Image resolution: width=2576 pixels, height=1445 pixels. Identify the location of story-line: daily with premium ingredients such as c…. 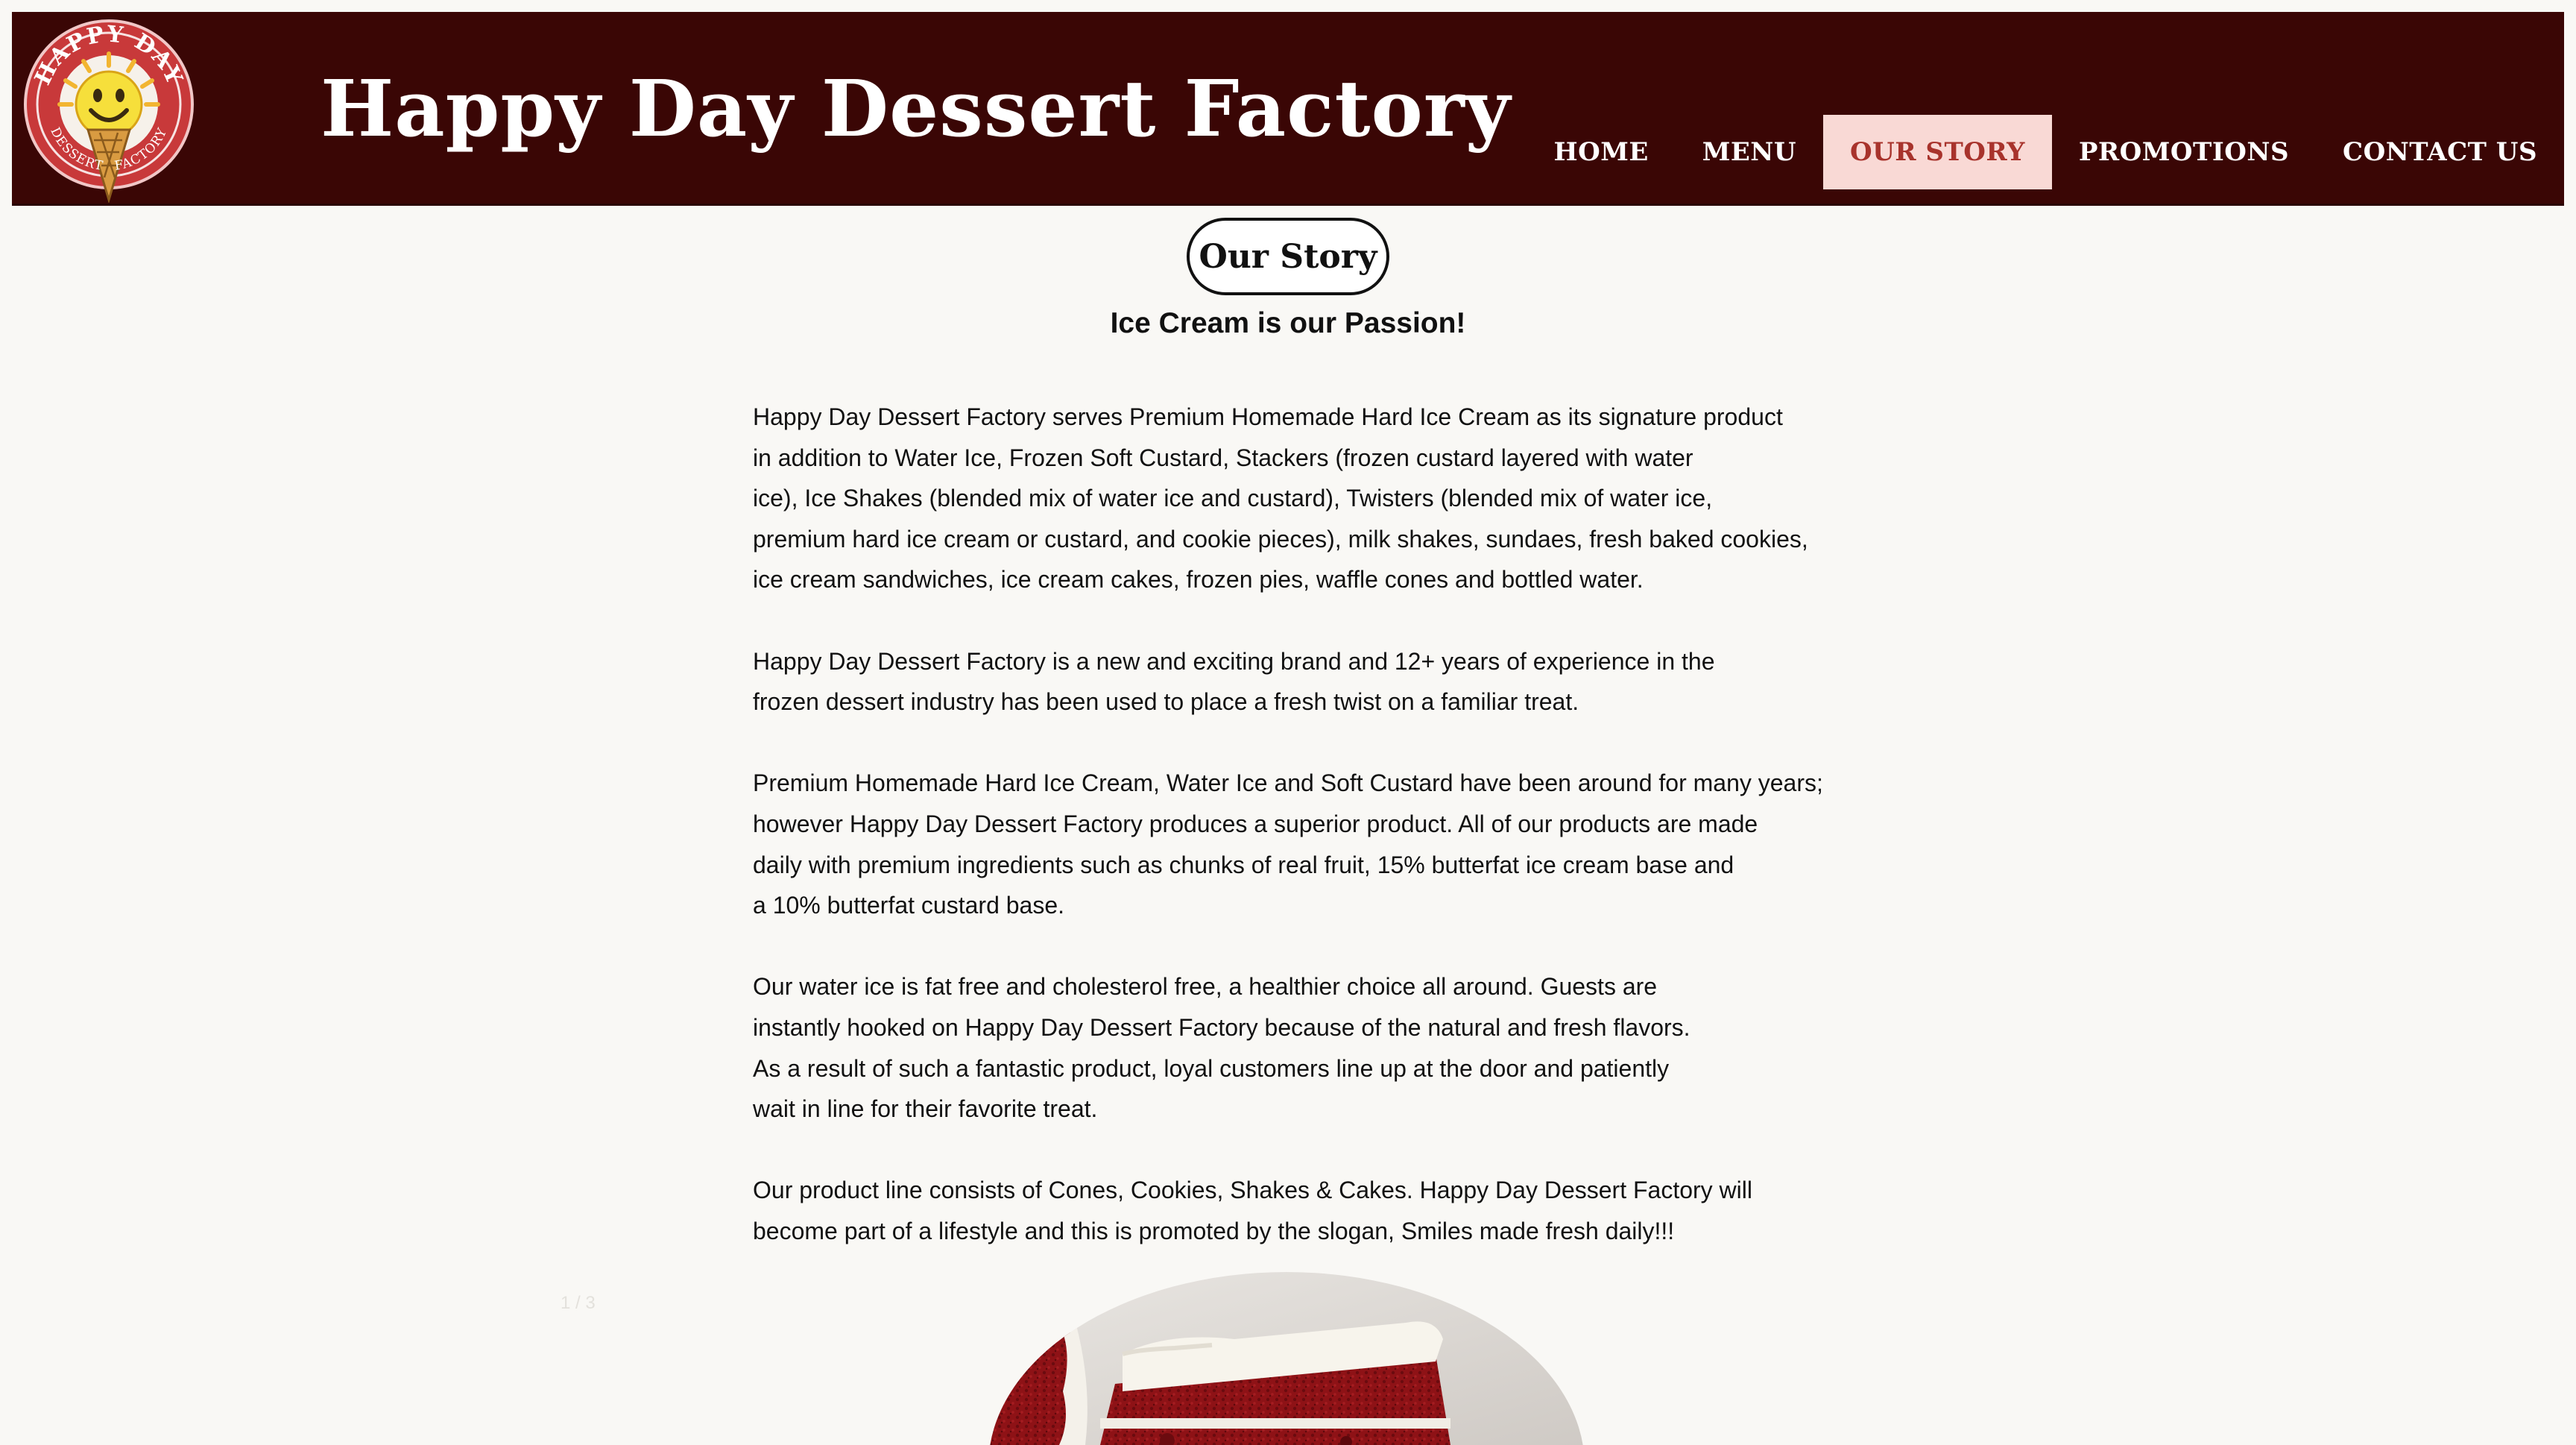
(1243, 864).